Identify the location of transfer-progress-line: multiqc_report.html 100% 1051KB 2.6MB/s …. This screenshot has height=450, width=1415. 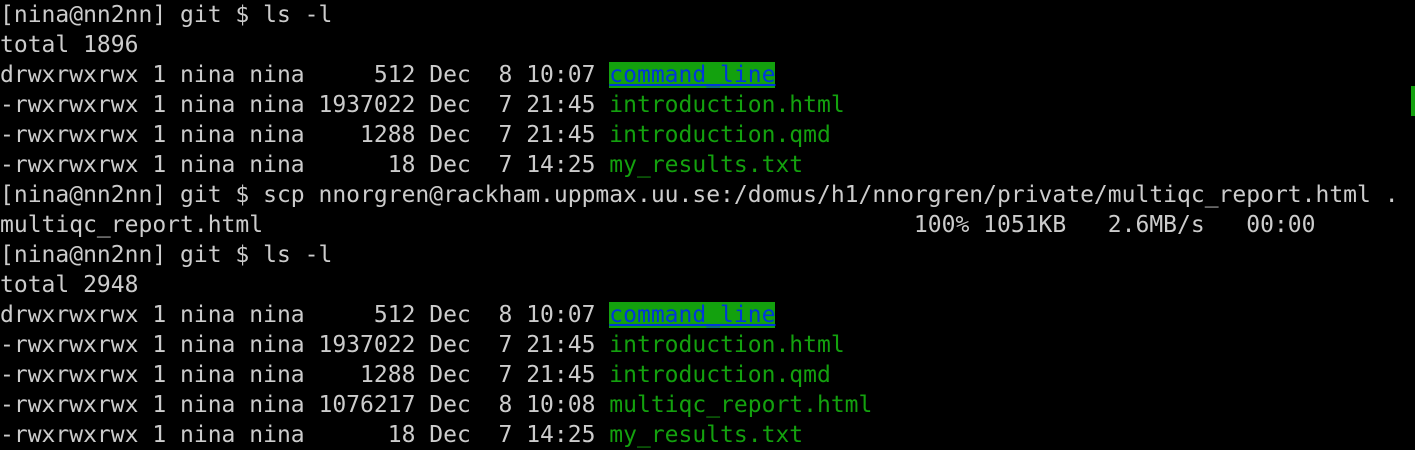
(658, 225).